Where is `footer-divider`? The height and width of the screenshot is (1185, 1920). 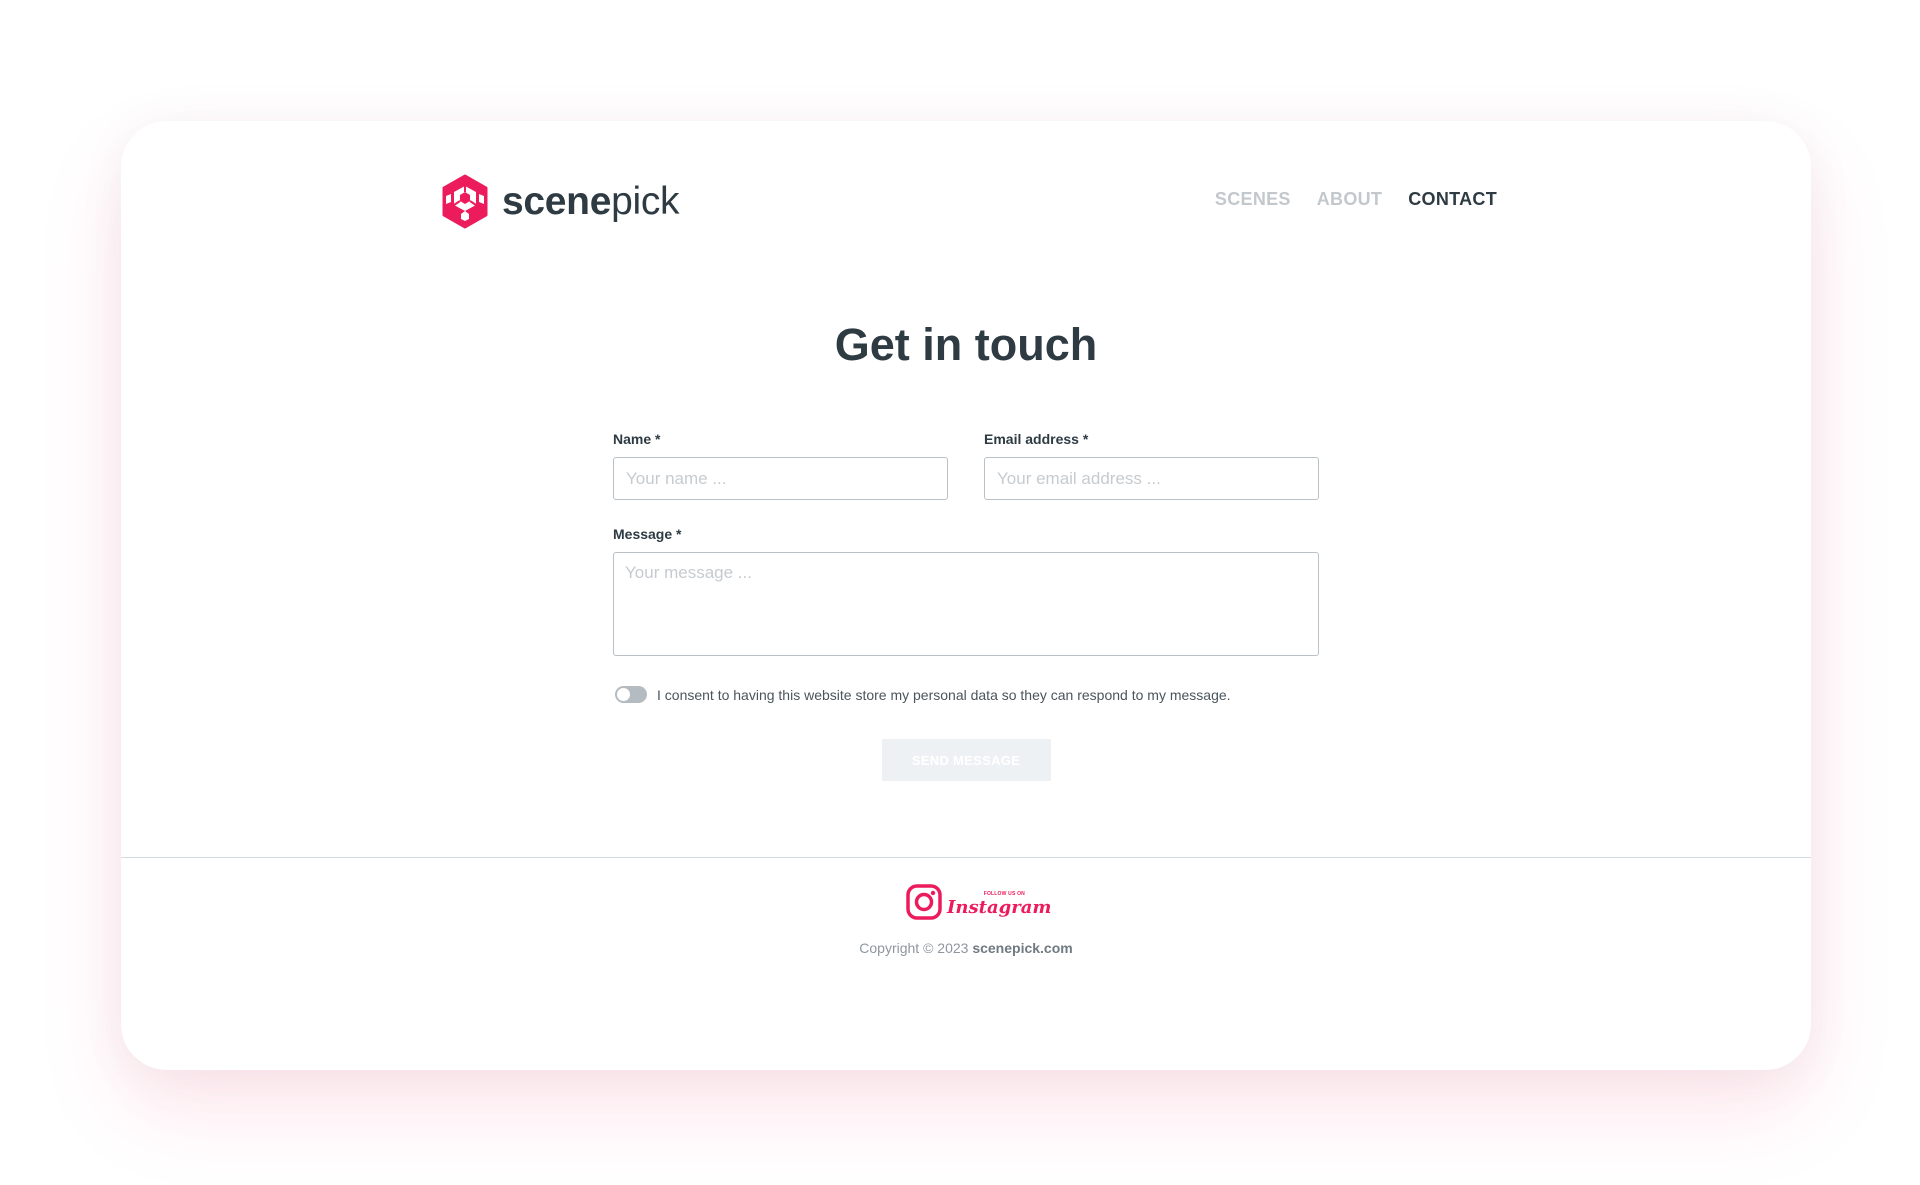 footer-divider is located at coordinates (966, 857).